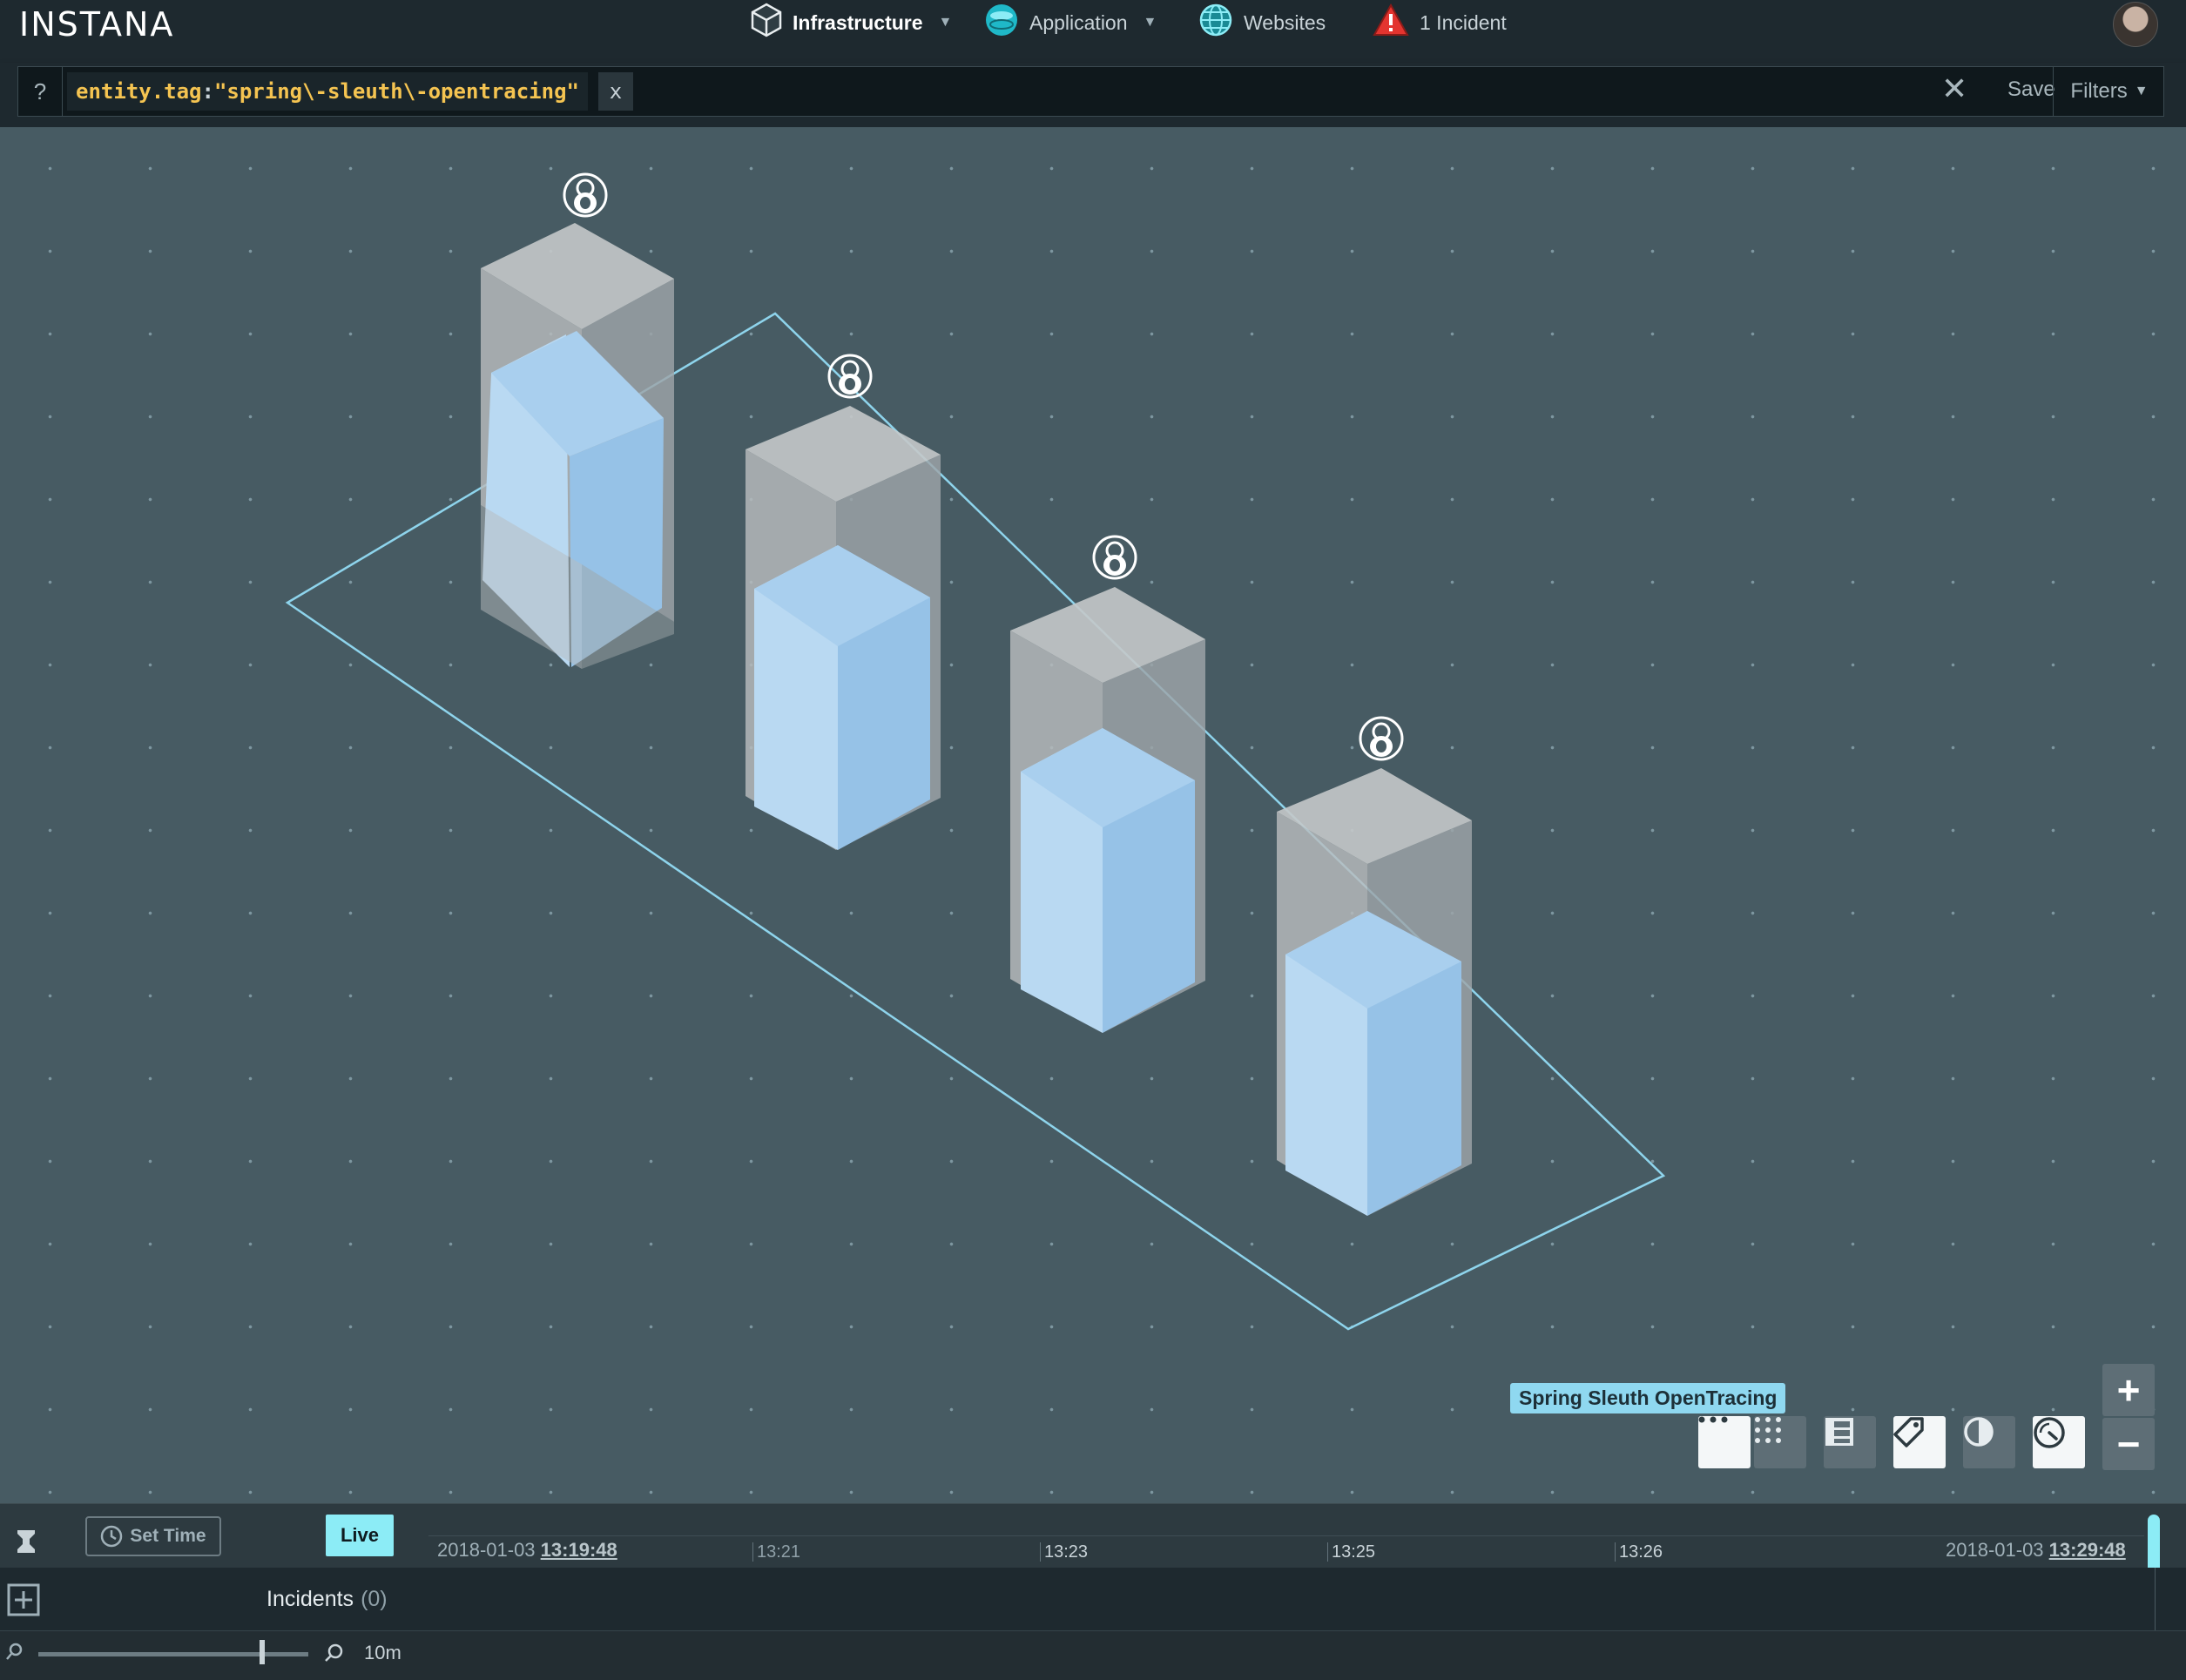  What do you see at coordinates (1908, 1432) in the screenshot?
I see `tag-icon` at bounding box center [1908, 1432].